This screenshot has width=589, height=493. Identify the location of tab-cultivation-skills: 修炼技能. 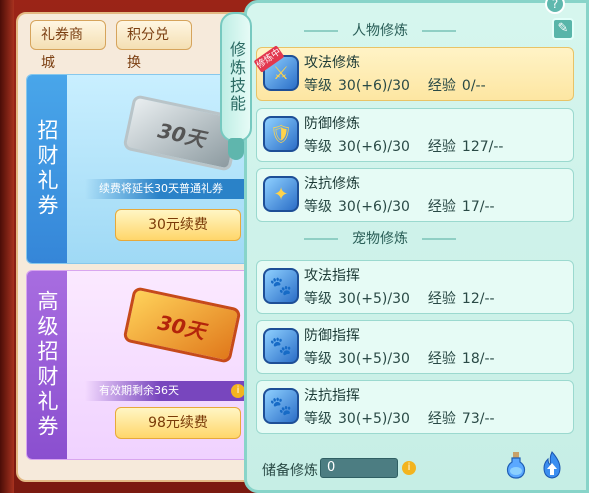
(236, 77).